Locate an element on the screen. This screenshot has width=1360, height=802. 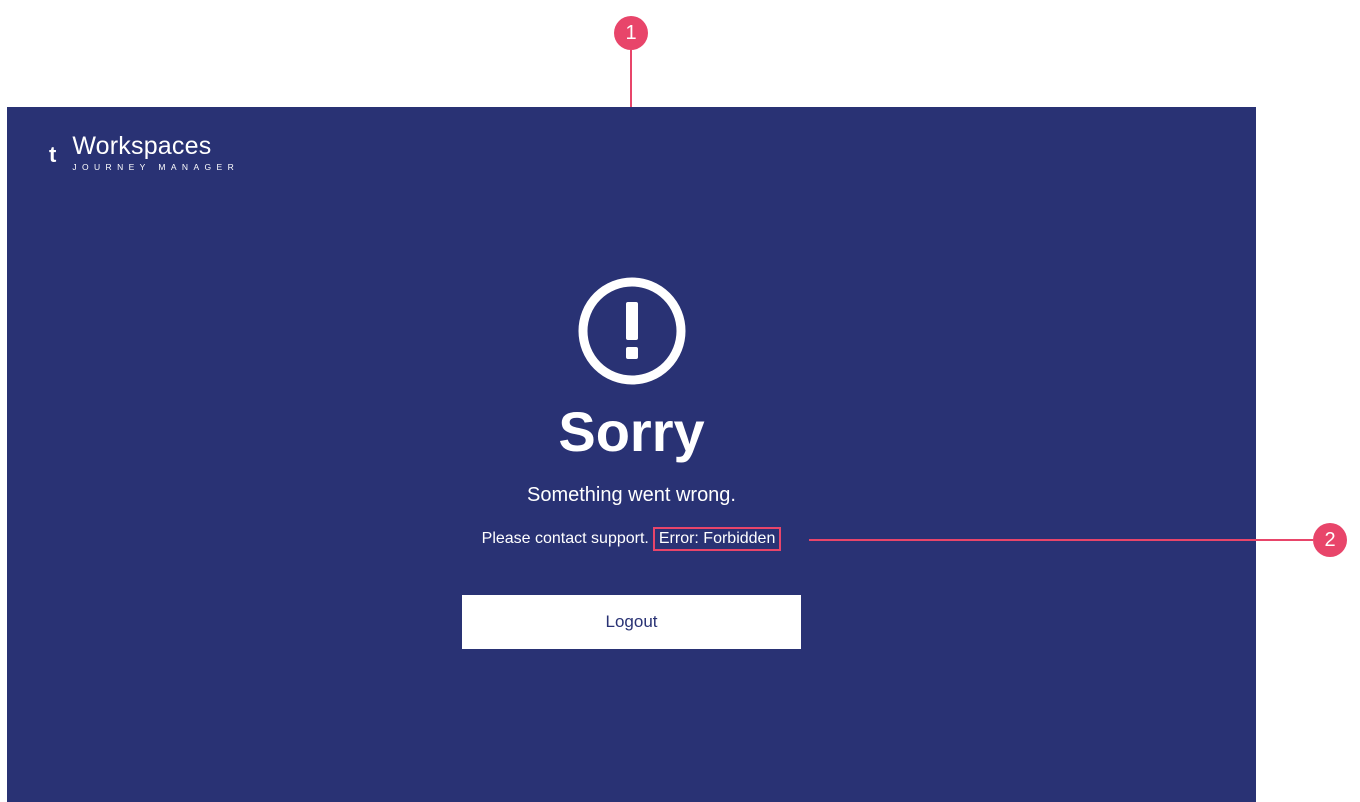
logout-button: Logout is located at coordinates (631, 622).